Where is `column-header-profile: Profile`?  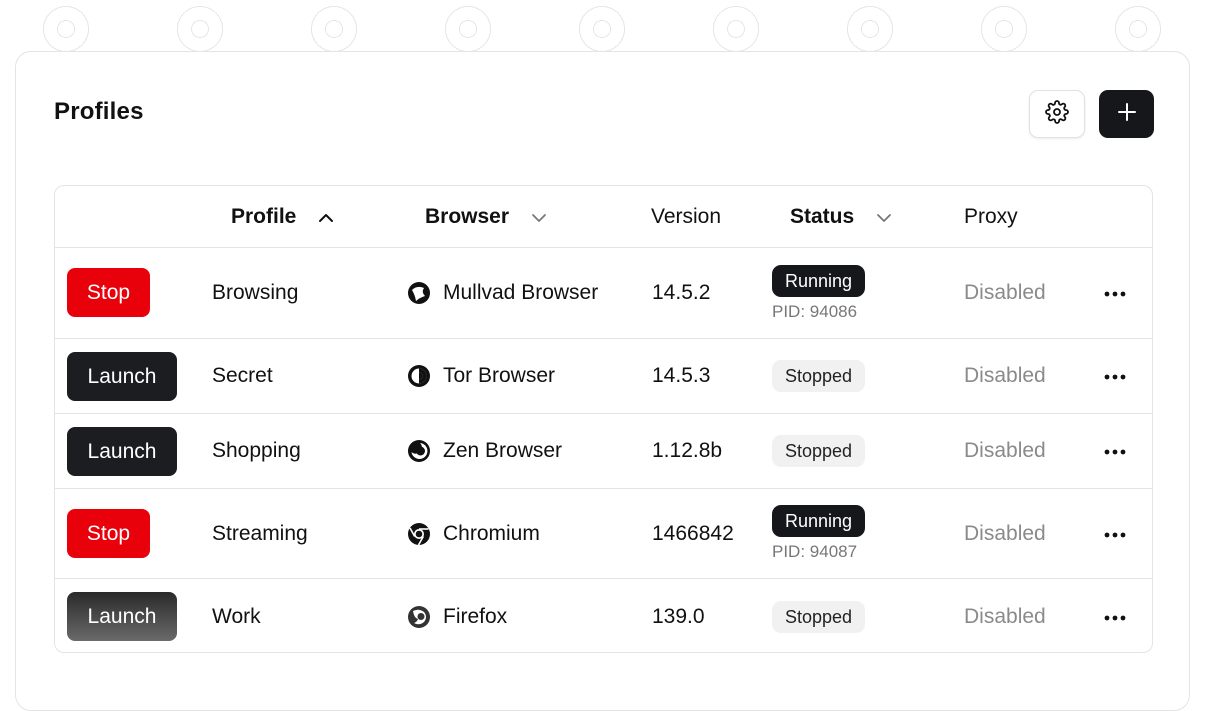
column-header-profile: Profile is located at coordinates (282, 217).